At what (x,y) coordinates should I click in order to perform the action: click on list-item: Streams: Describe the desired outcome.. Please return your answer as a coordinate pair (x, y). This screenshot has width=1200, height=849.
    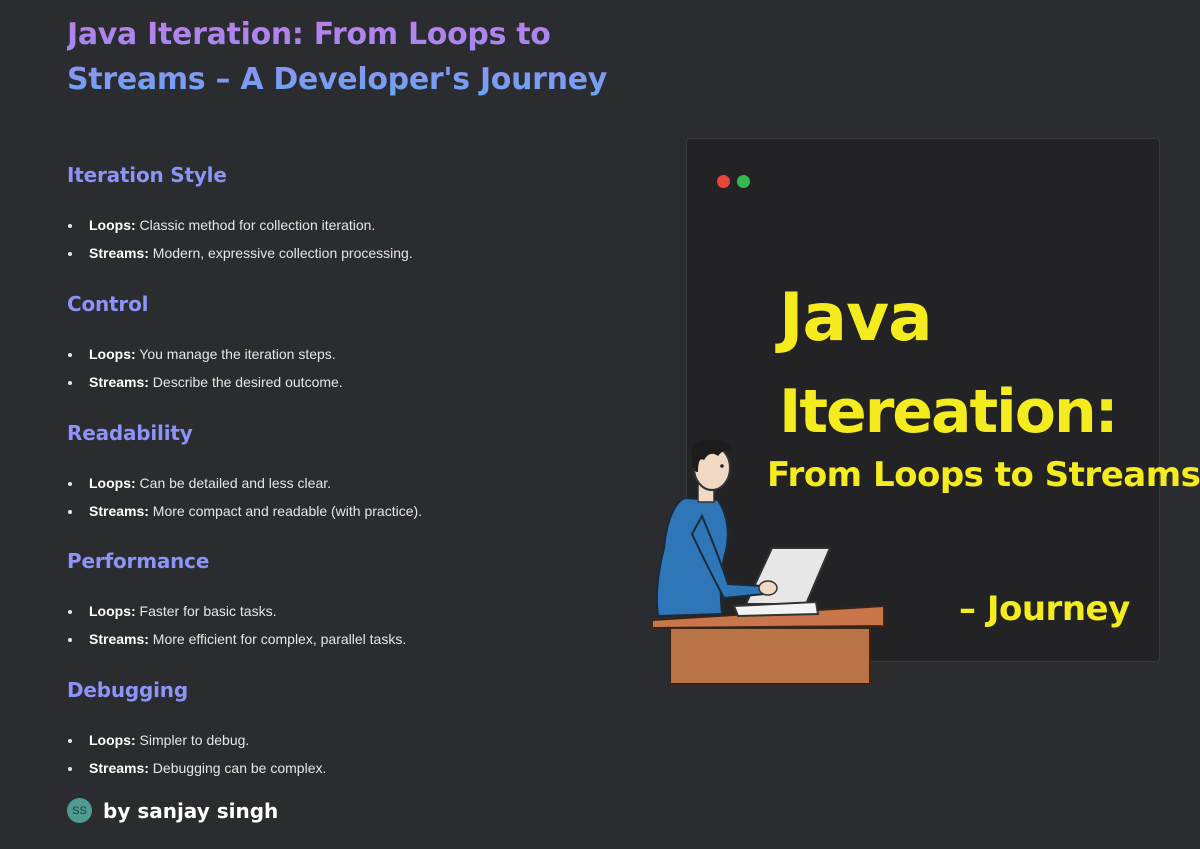
    Looking at the image, I should click on (347, 382).